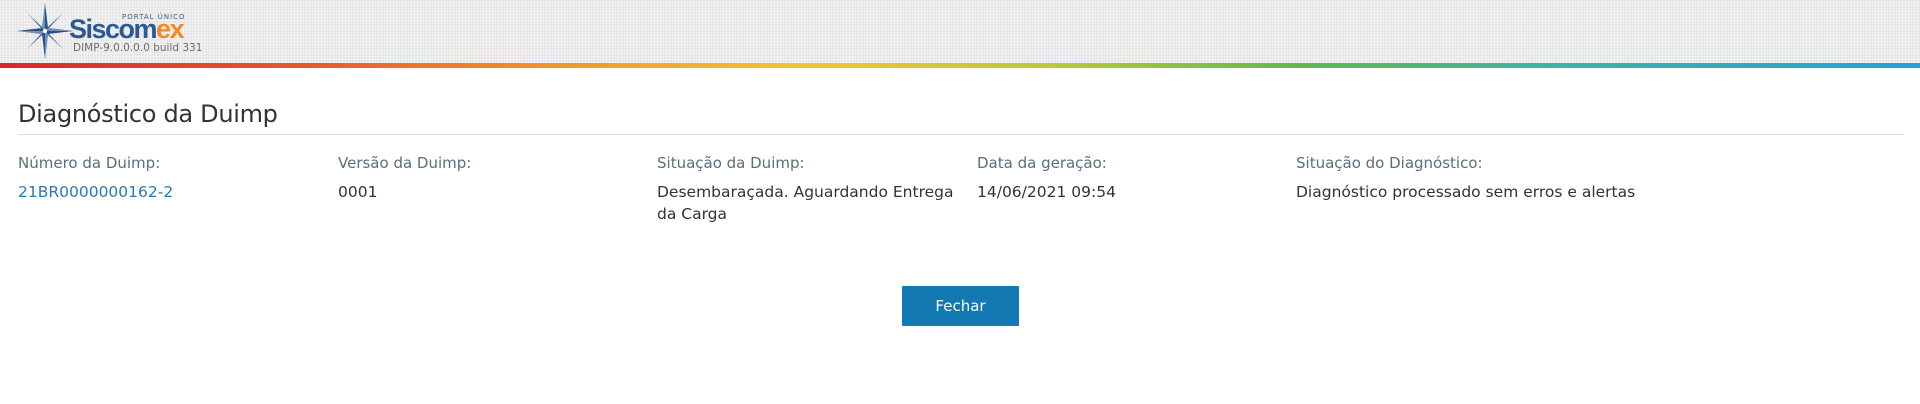 This screenshot has height=404, width=1920. What do you see at coordinates (148, 114) in the screenshot?
I see `page-title: Diagnóstico da Duimp` at bounding box center [148, 114].